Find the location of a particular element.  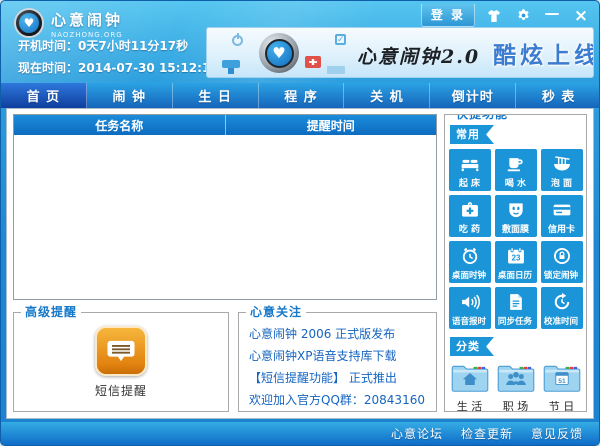

home-folder-icon is located at coordinates (470, 379).